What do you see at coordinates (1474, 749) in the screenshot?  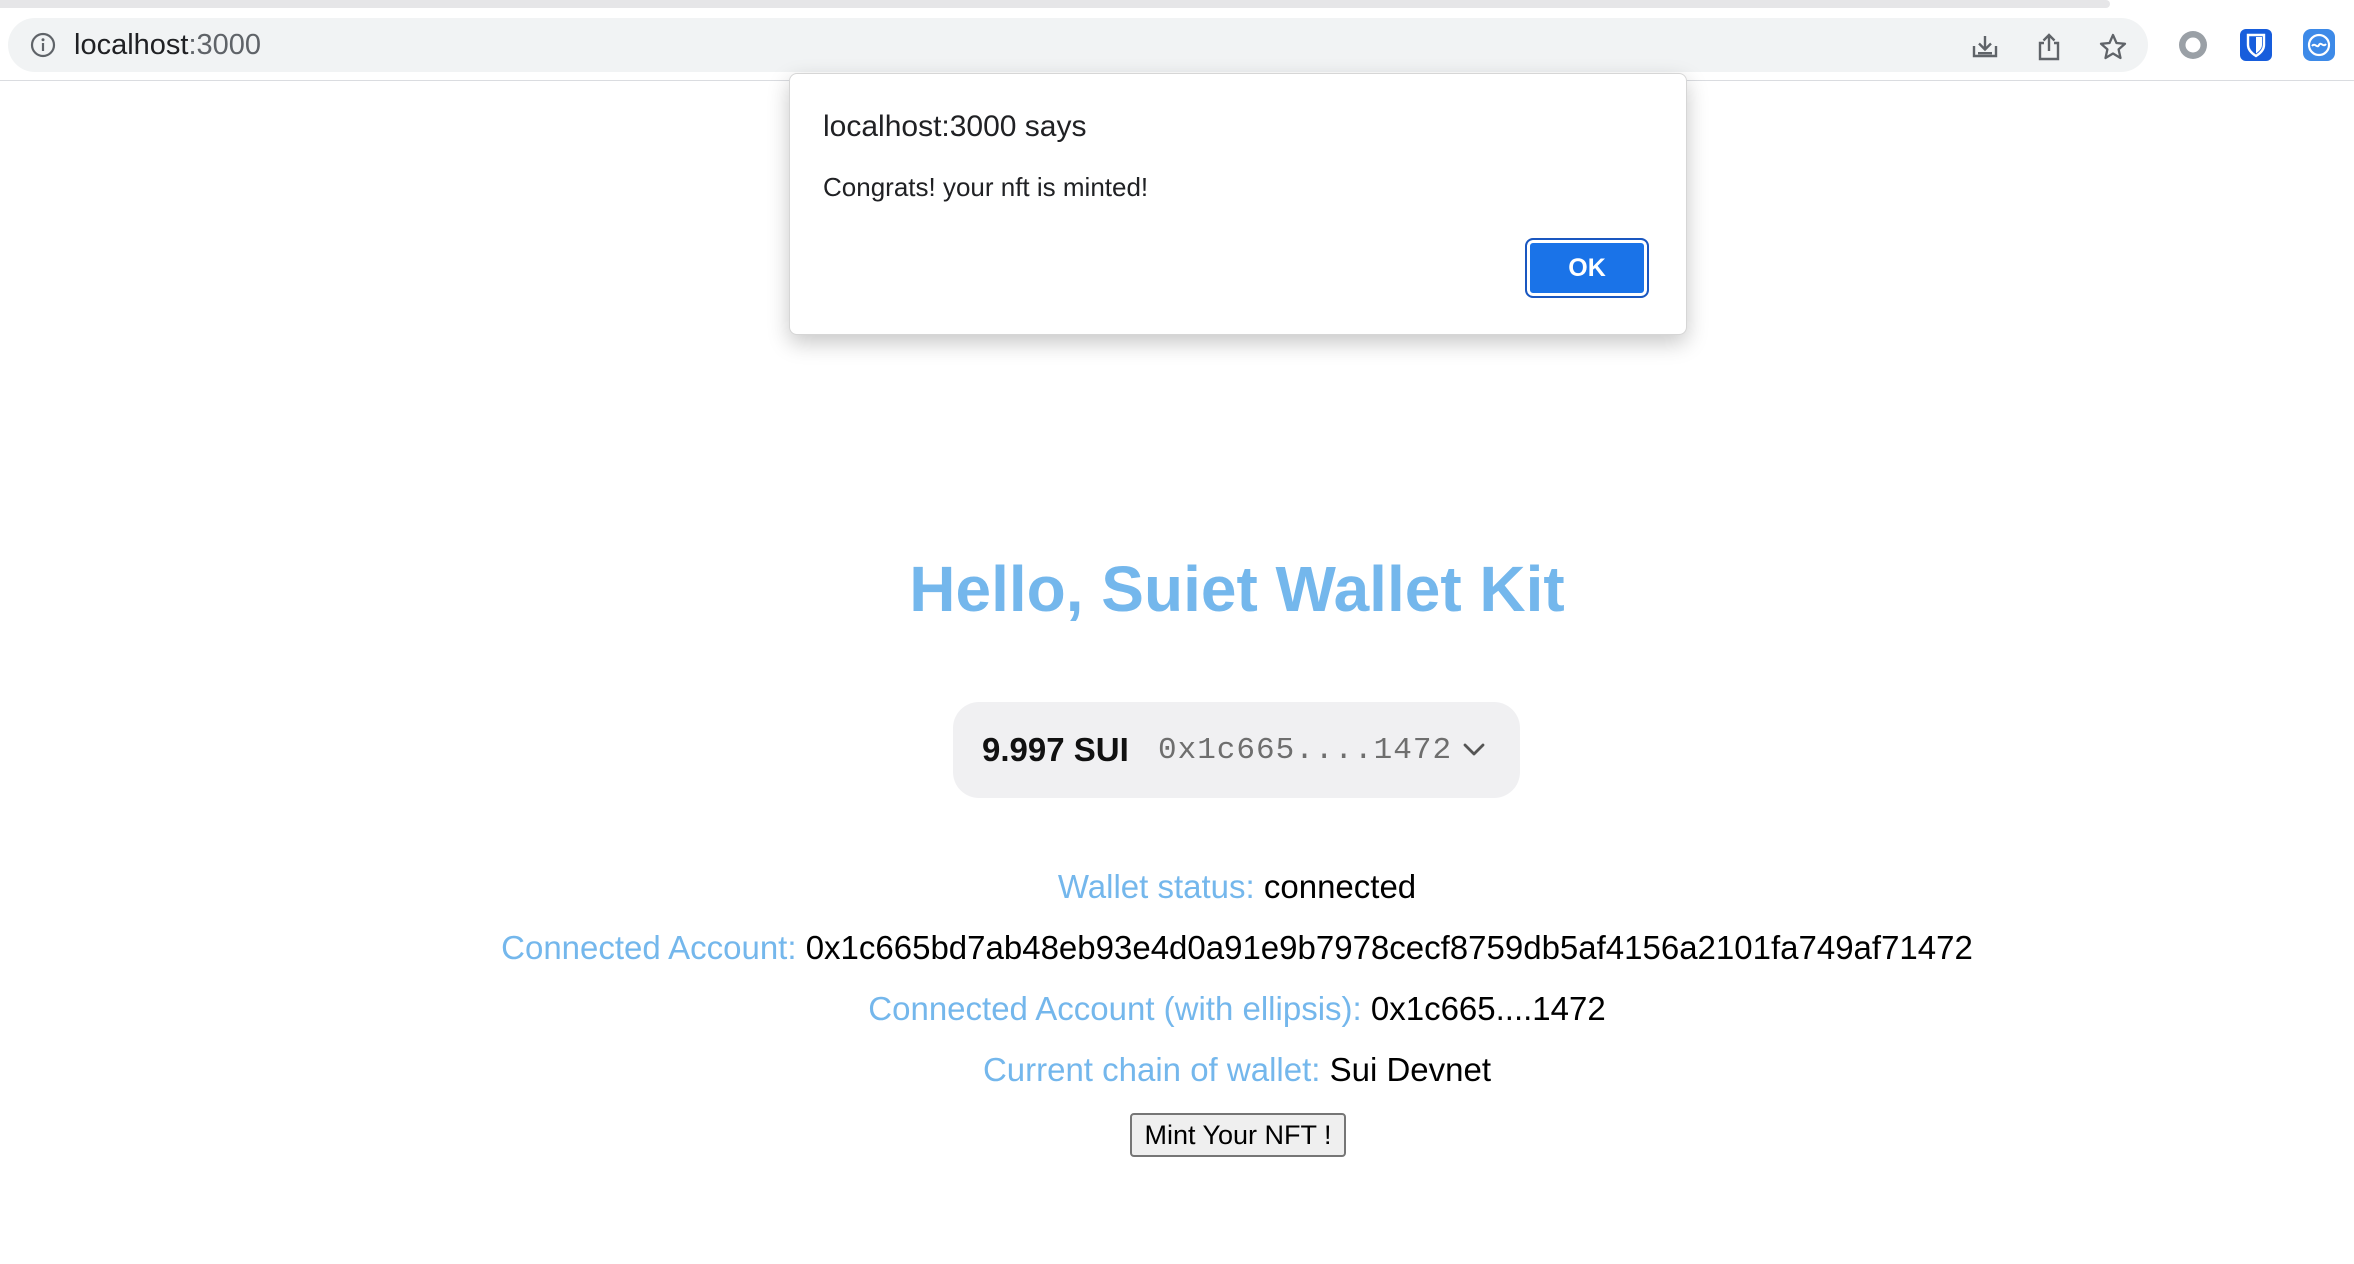 I see `chevron-down-icon` at bounding box center [1474, 749].